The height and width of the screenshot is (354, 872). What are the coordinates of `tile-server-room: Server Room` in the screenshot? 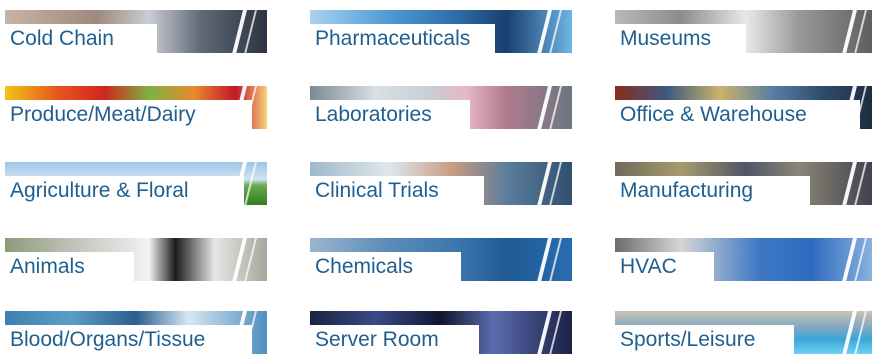 It's located at (441, 332).